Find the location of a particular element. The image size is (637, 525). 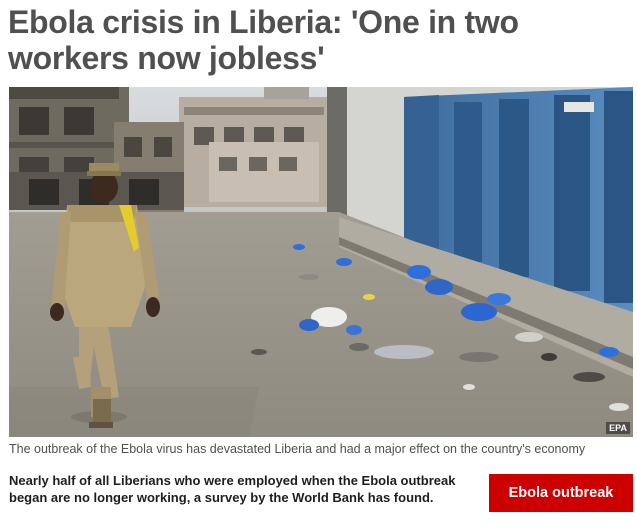

photo-credit: EPA is located at coordinates (618, 428).